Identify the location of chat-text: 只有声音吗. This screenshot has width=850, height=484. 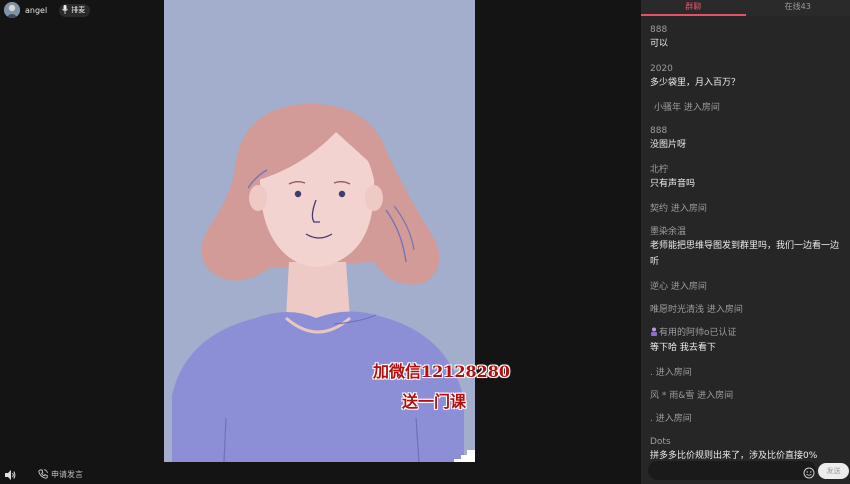
(673, 184).